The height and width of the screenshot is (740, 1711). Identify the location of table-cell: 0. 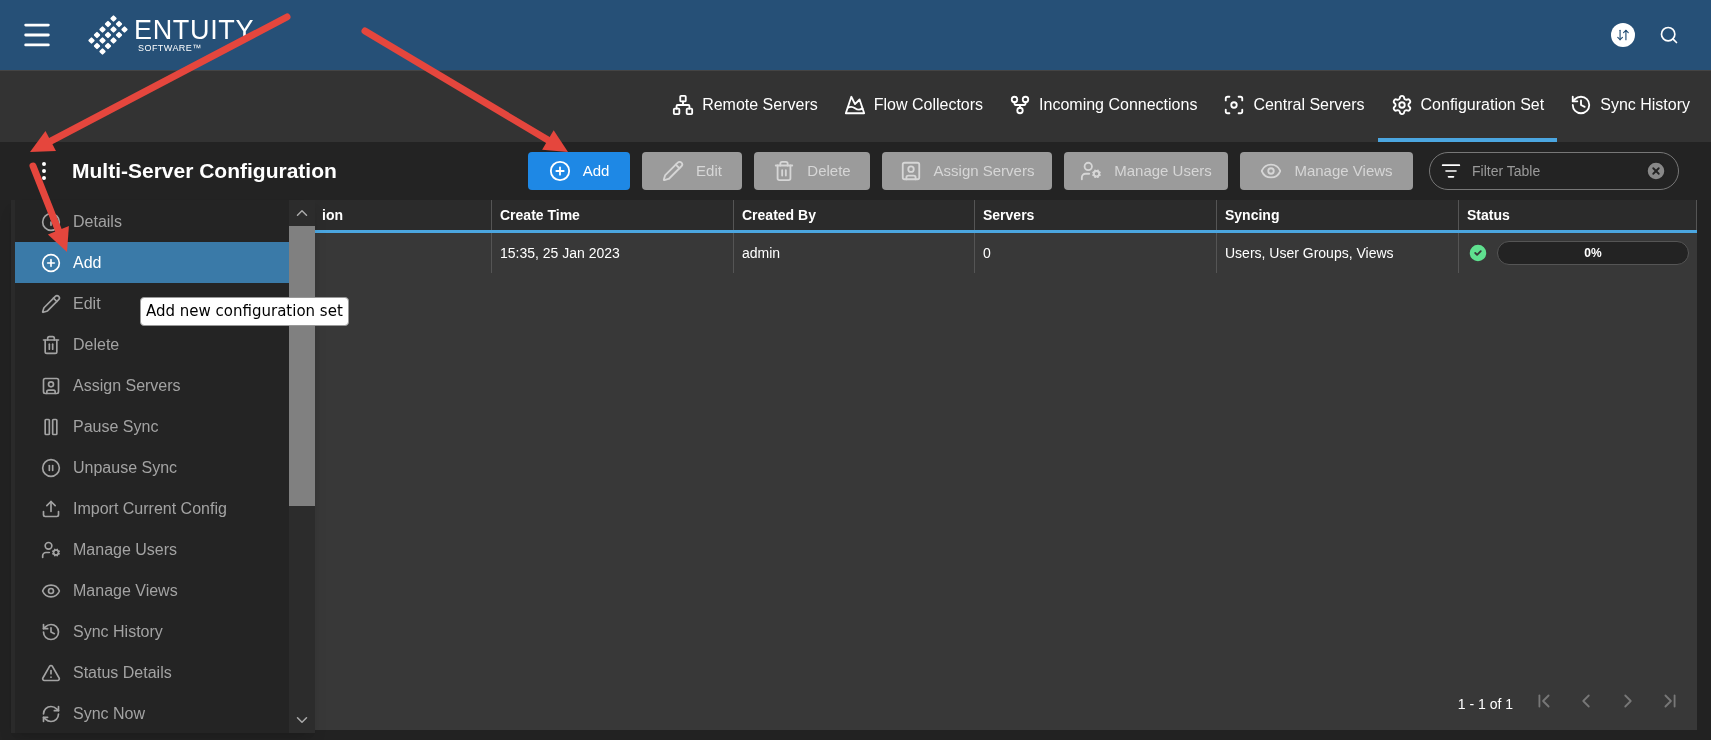
(1096, 253).